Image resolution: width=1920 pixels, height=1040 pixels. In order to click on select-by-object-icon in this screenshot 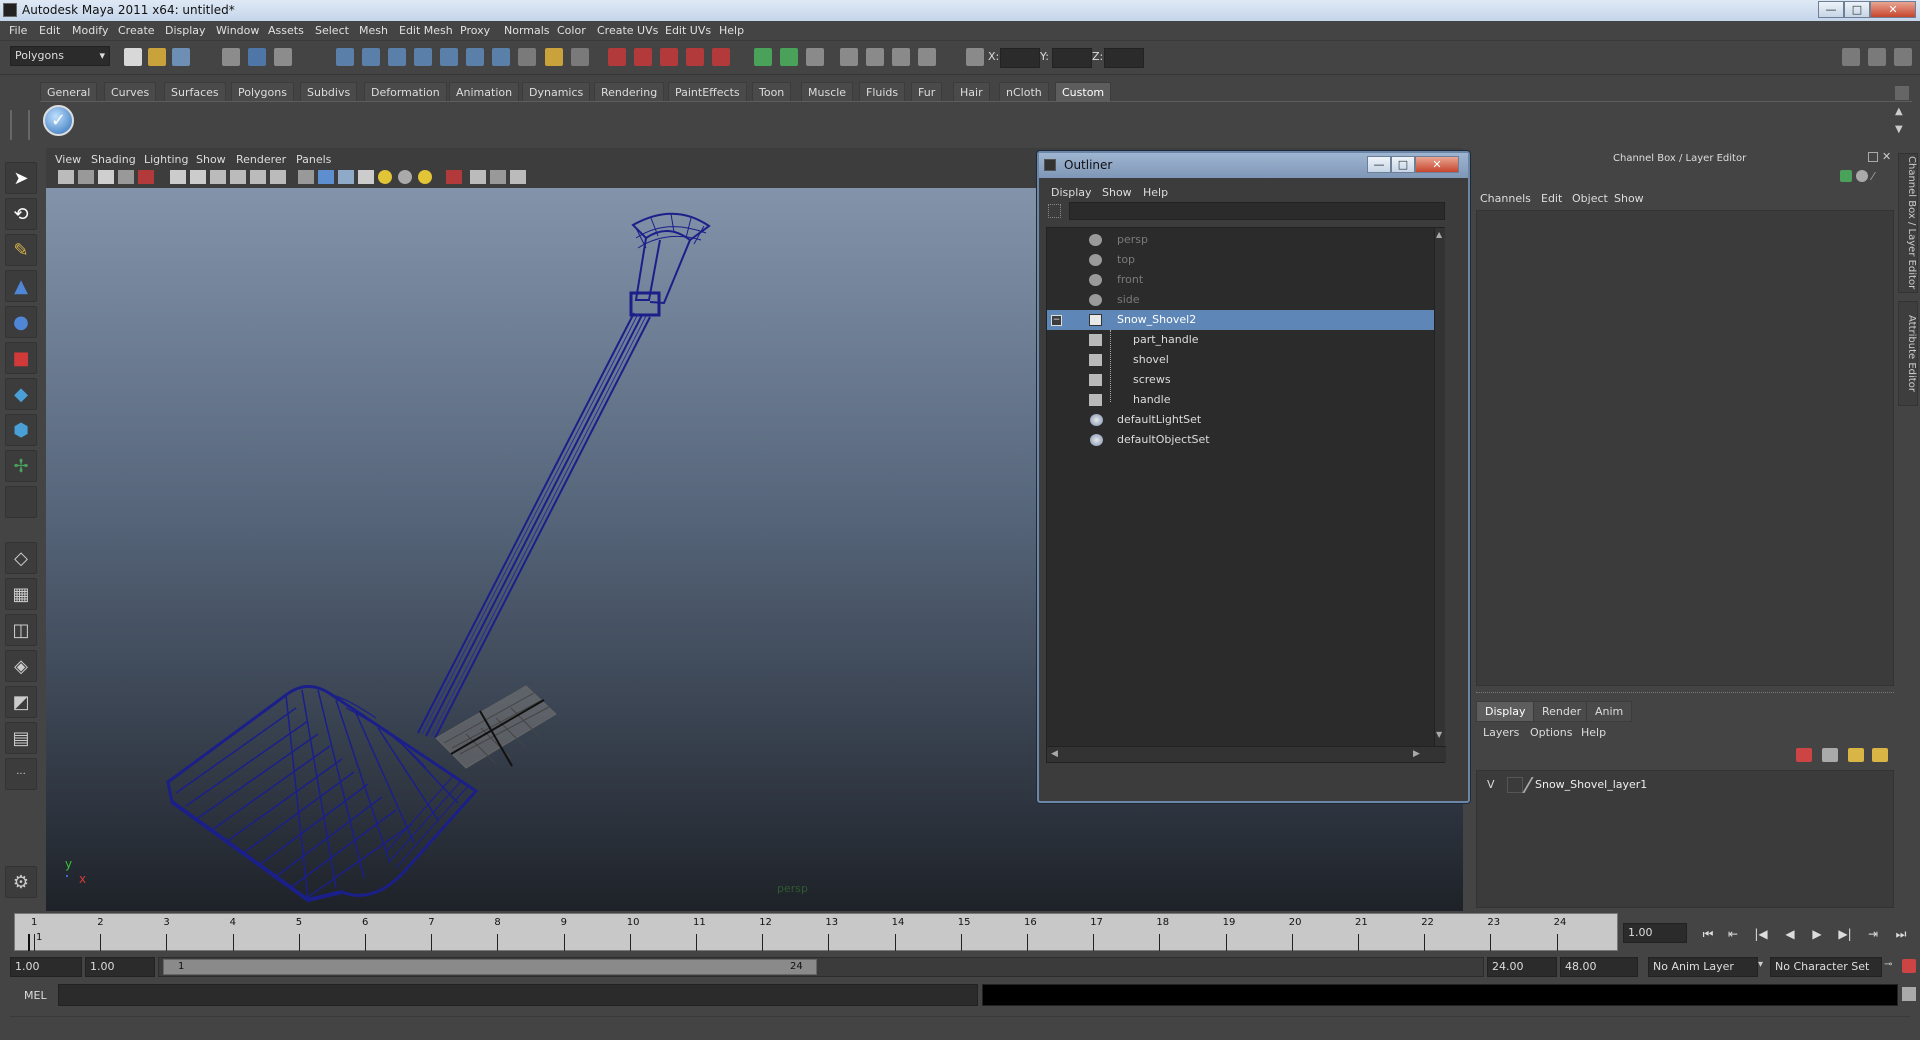, I will do `click(257, 57)`.